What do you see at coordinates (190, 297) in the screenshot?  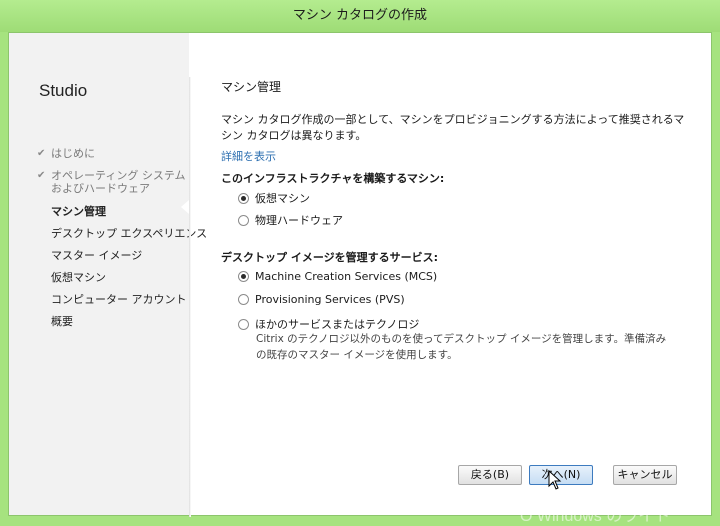 I see `sidebar-divider` at bounding box center [190, 297].